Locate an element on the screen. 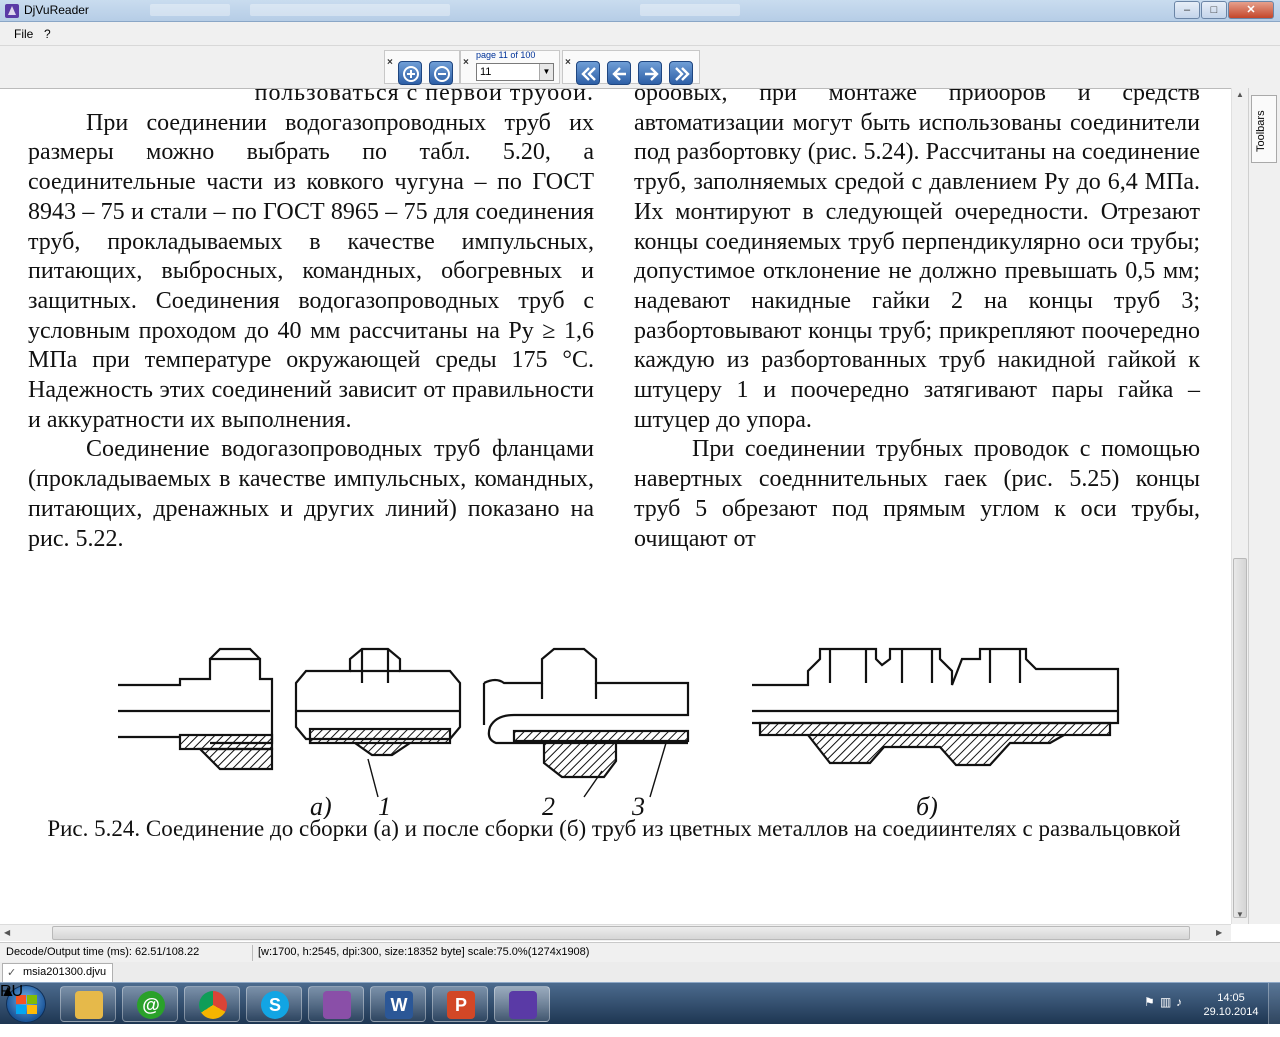  skype-icon: S is located at coordinates (275, 1005).